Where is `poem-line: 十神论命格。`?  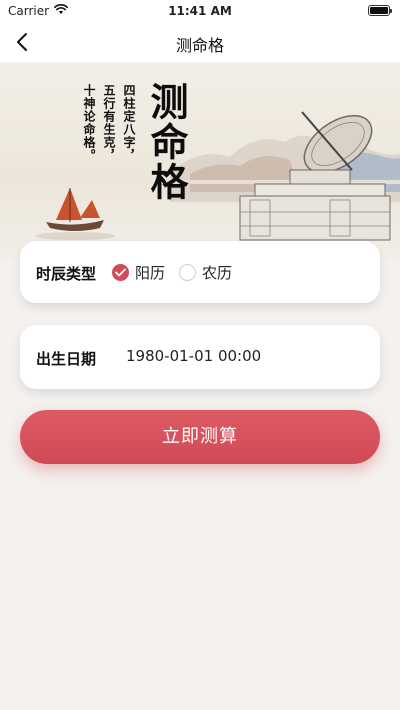 poem-line: 十神论命格。 is located at coordinates (89, 123).